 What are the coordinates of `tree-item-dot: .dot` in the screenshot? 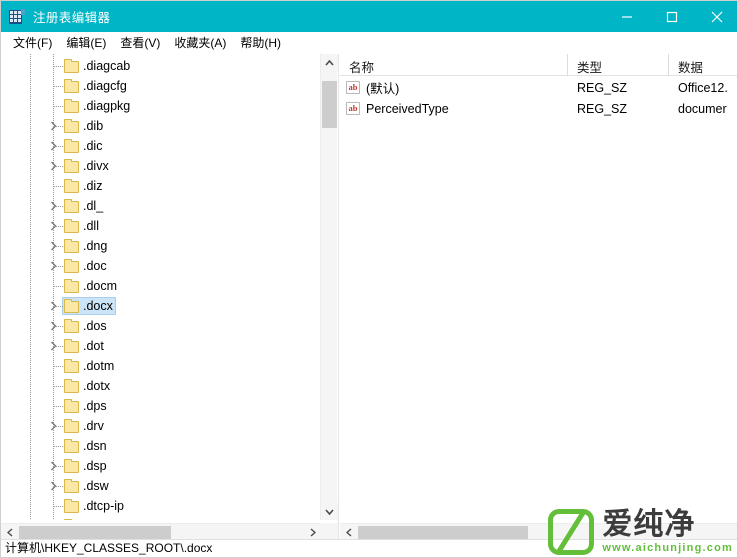 It's located at (161, 346).